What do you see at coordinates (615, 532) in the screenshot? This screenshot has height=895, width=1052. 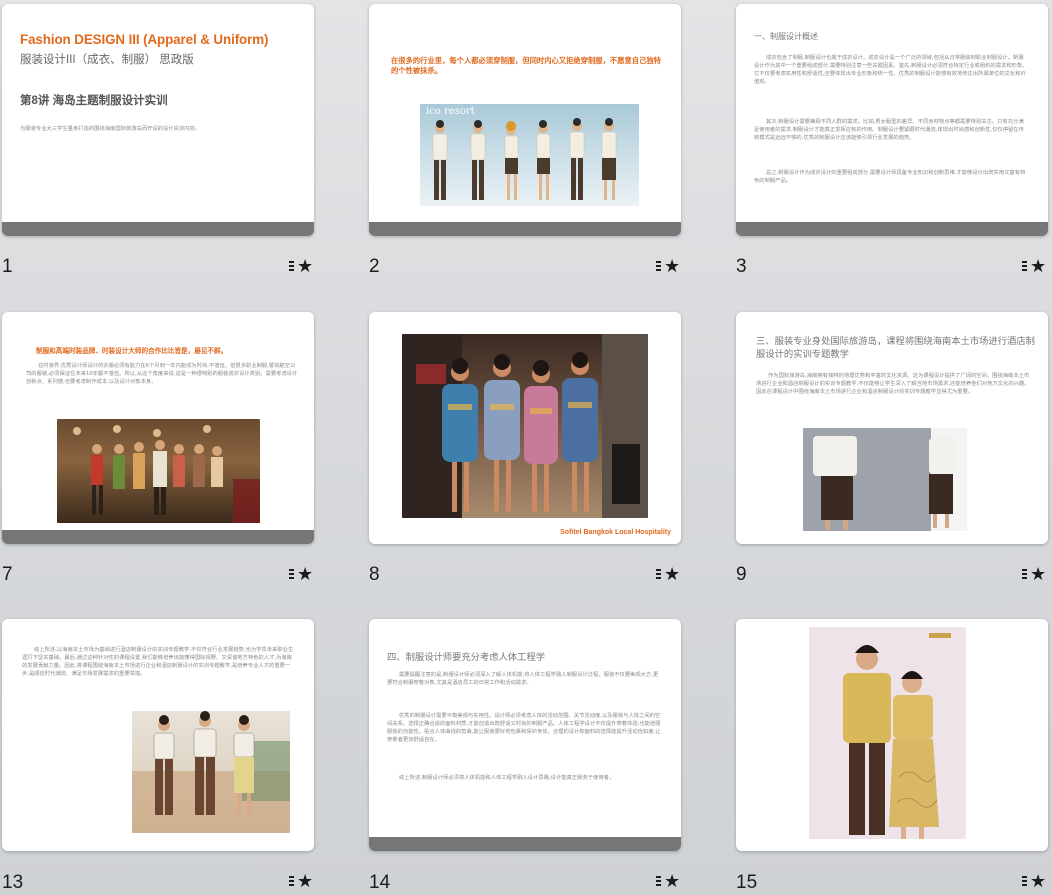 I see `photo-caption: Sofitel Bangkok Local Hospitality` at bounding box center [615, 532].